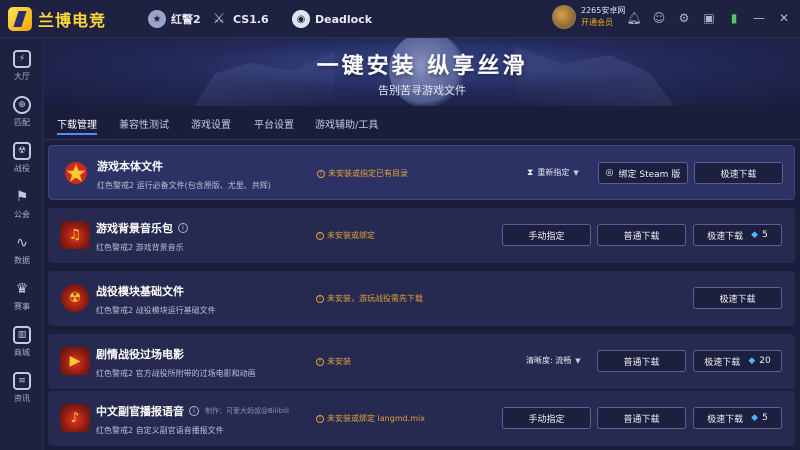 The image size is (800, 450). Describe the element at coordinates (346, 123) in the screenshot. I see `tab-game-tools: 游戏辅助/工具` at that location.